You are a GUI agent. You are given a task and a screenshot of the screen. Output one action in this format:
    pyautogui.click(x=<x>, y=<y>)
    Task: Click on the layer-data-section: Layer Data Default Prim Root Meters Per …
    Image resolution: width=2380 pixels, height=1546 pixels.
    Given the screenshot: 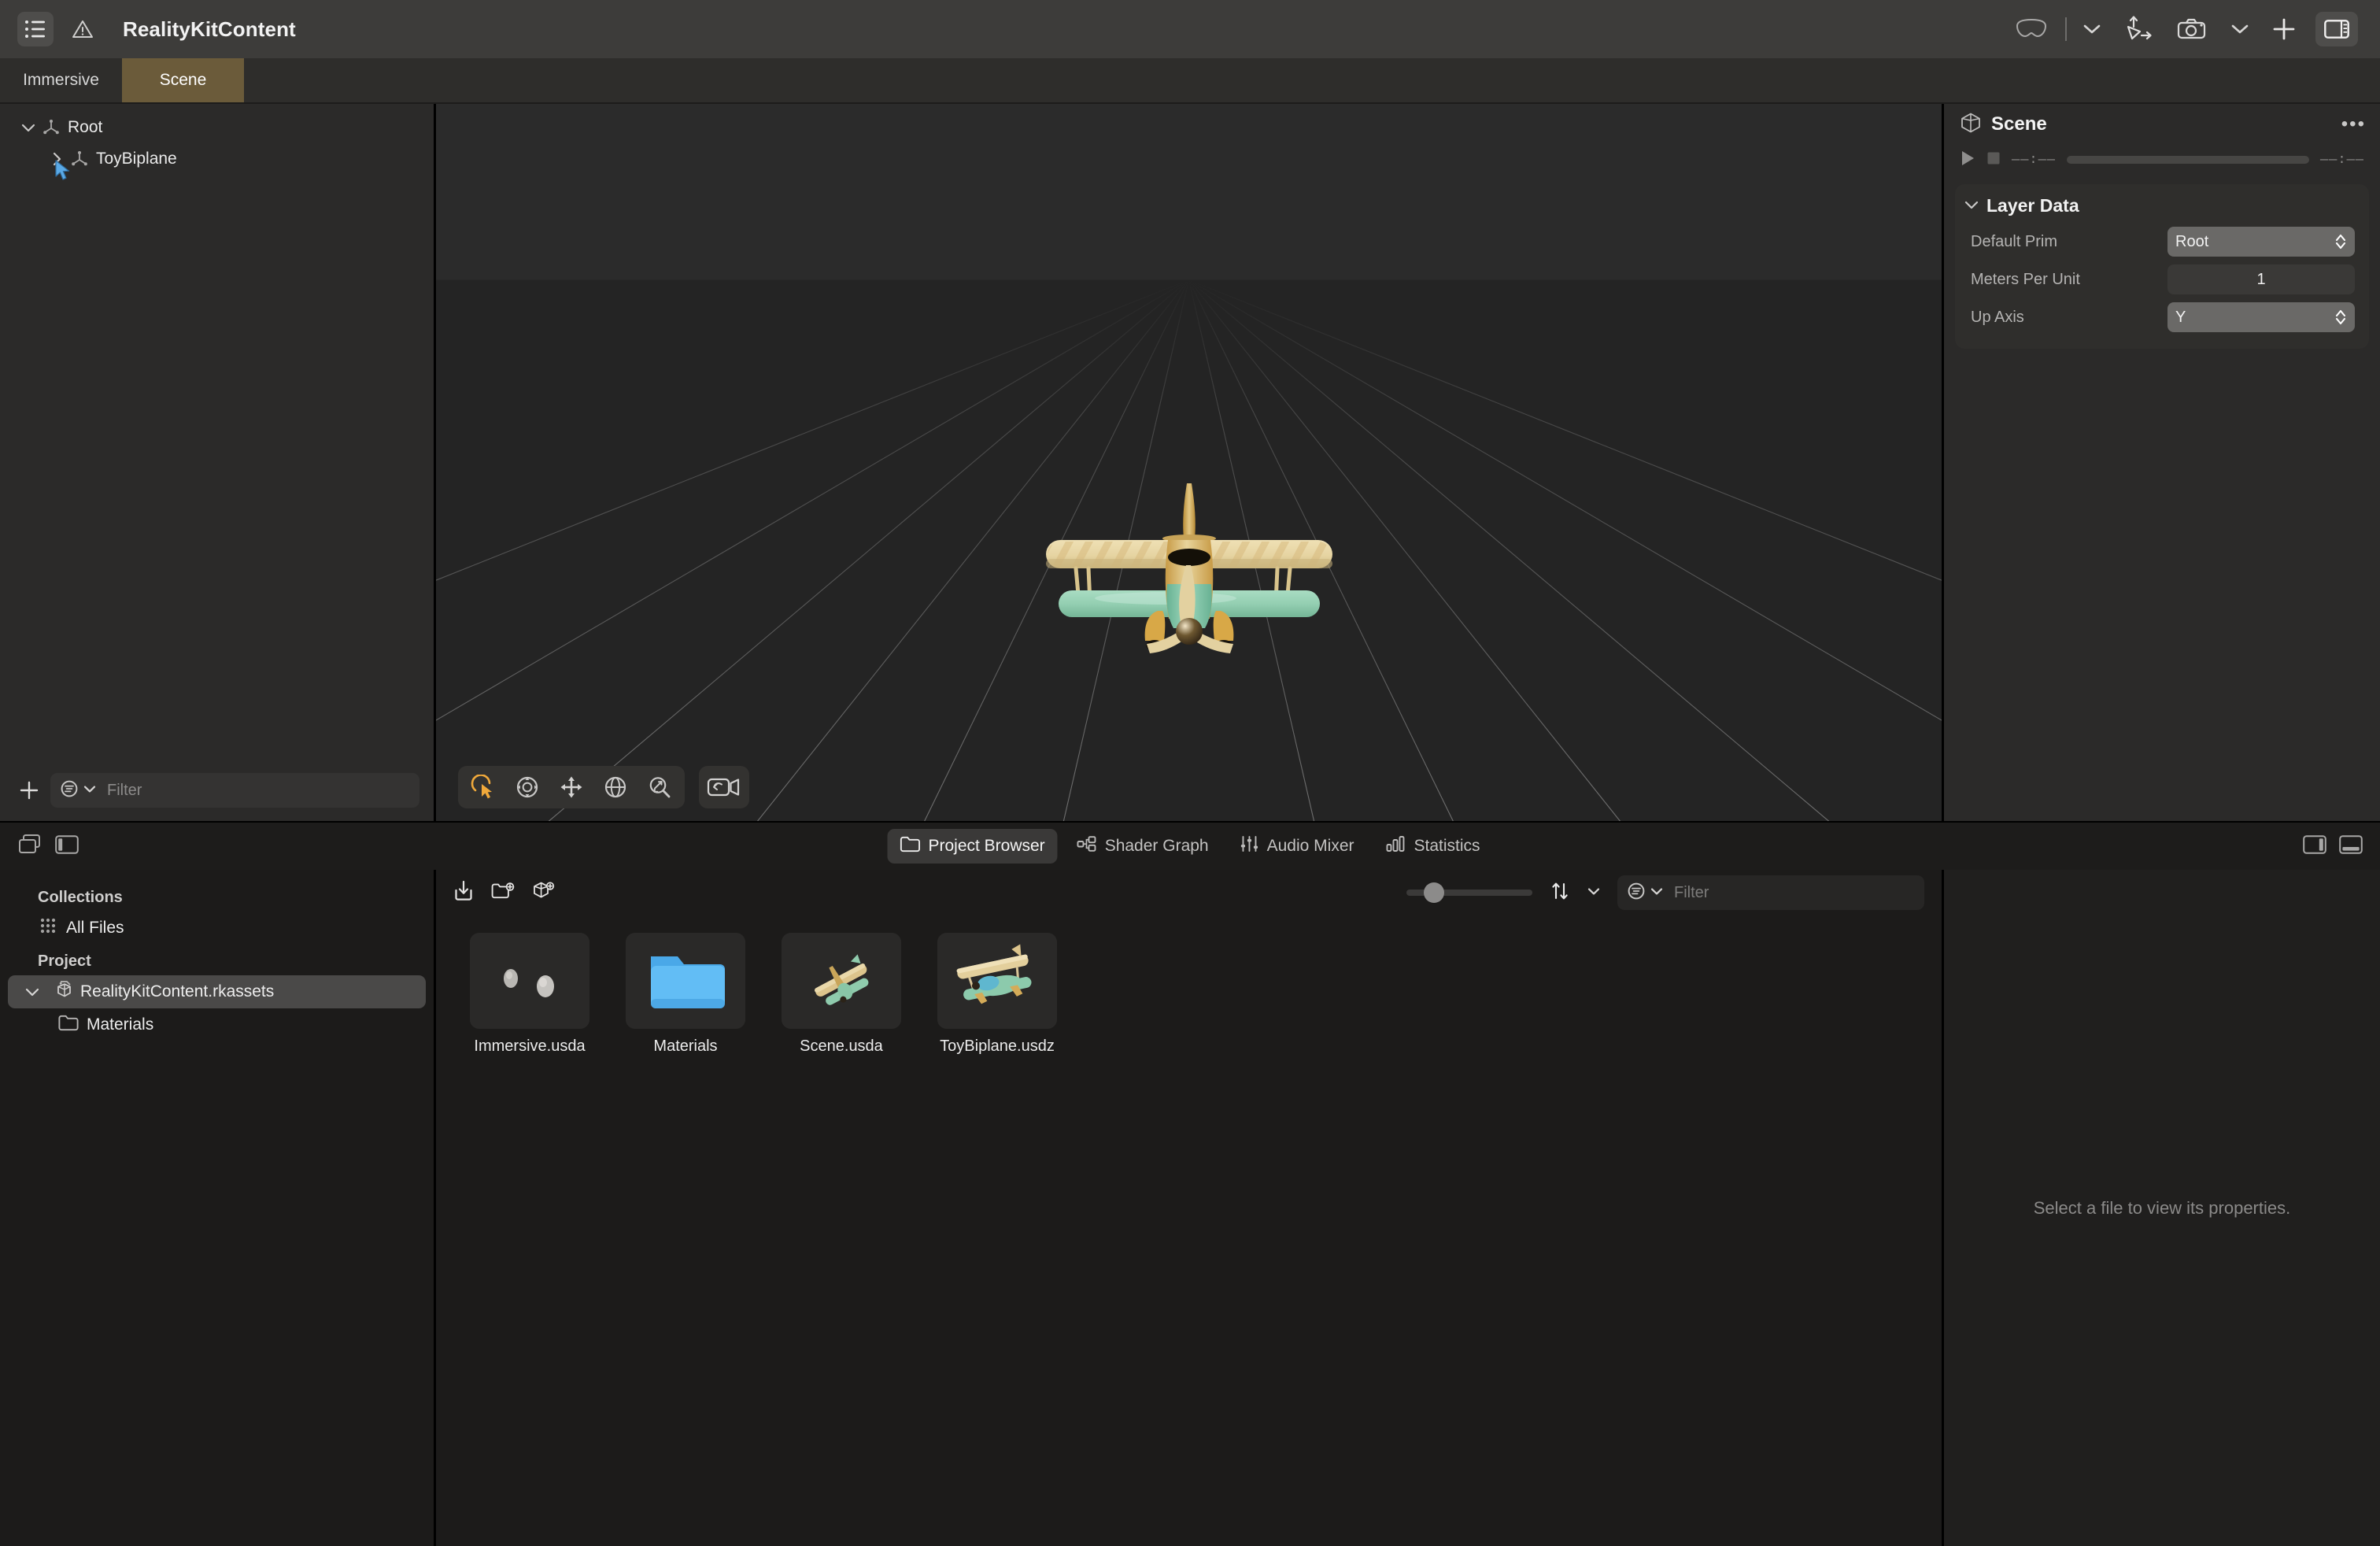 What is the action you would take?
    pyautogui.click(x=2162, y=266)
    